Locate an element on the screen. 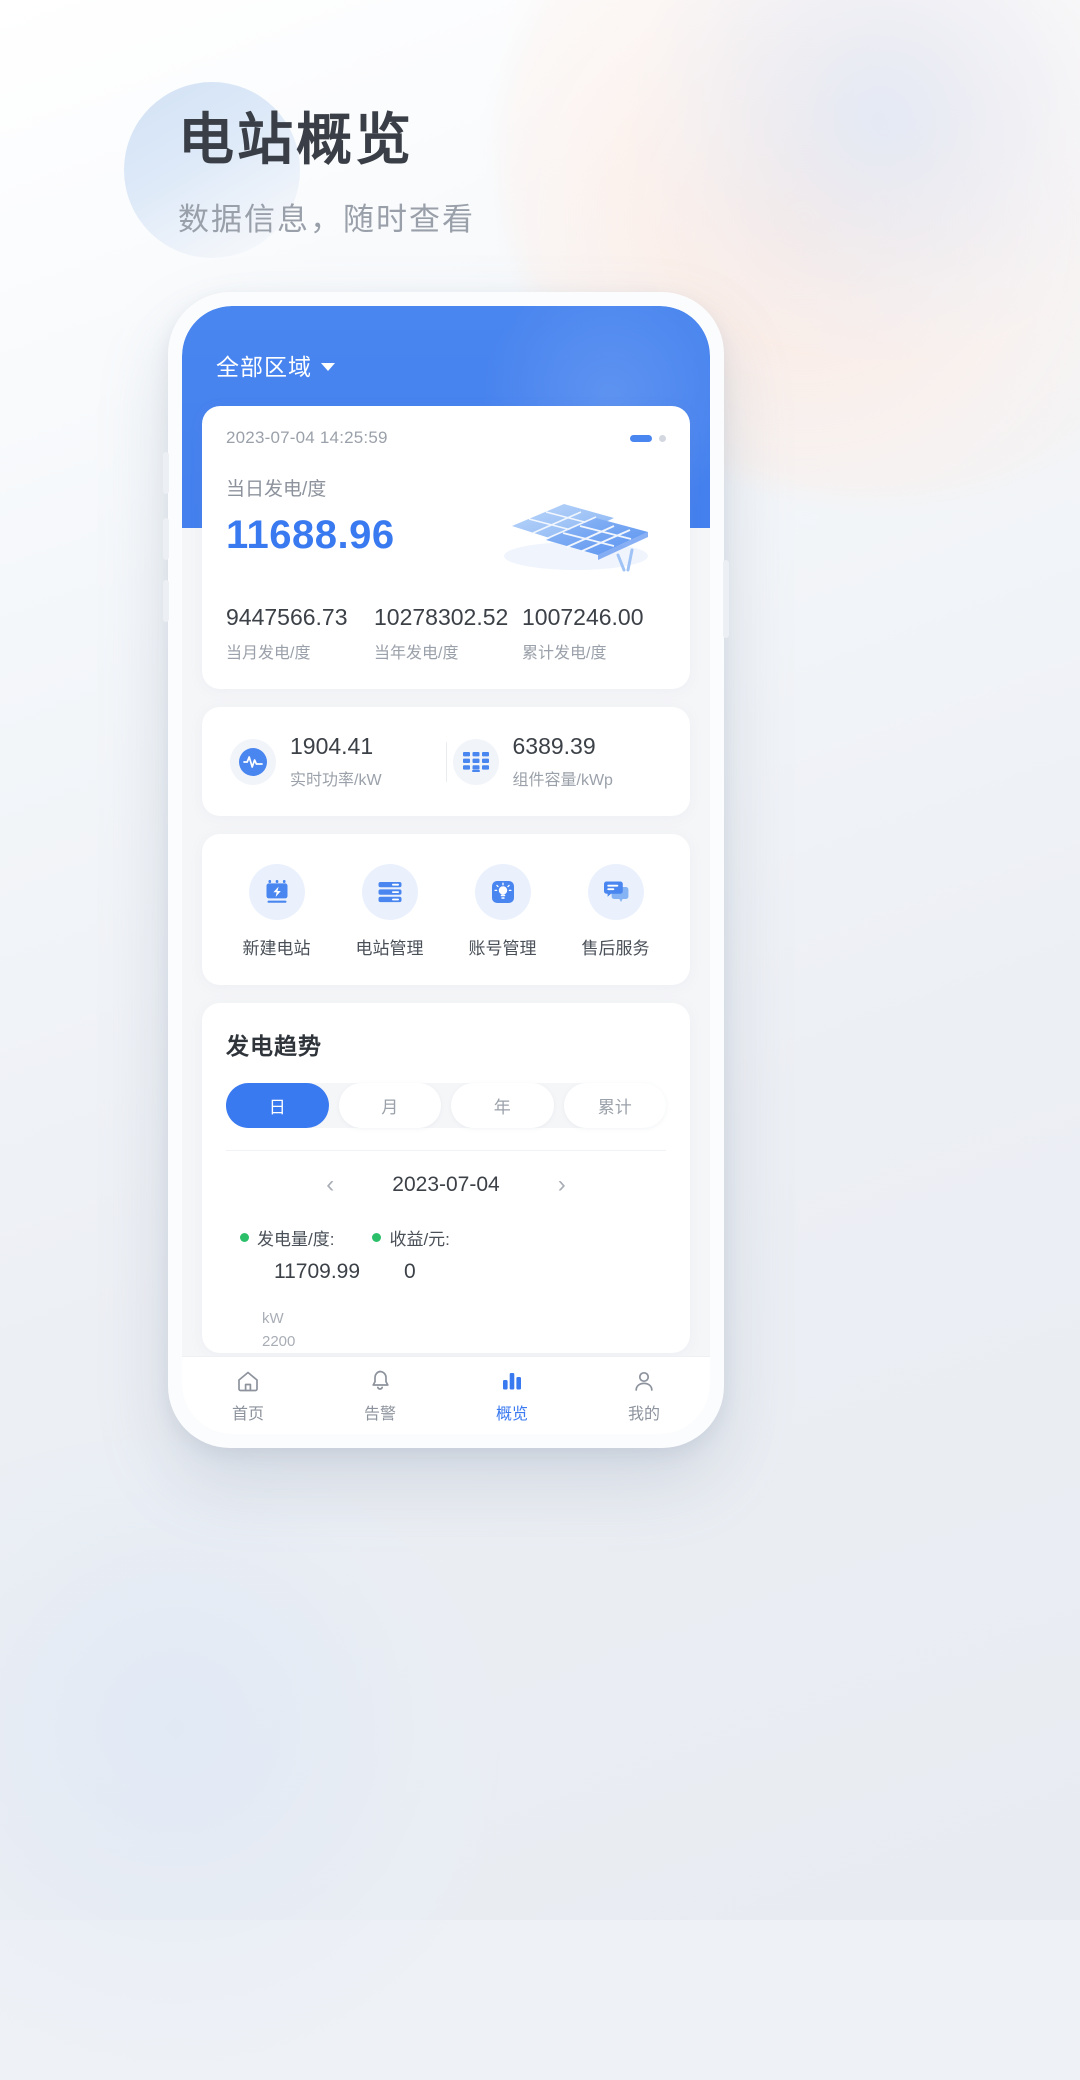  carousel-indicator is located at coordinates (648, 438).